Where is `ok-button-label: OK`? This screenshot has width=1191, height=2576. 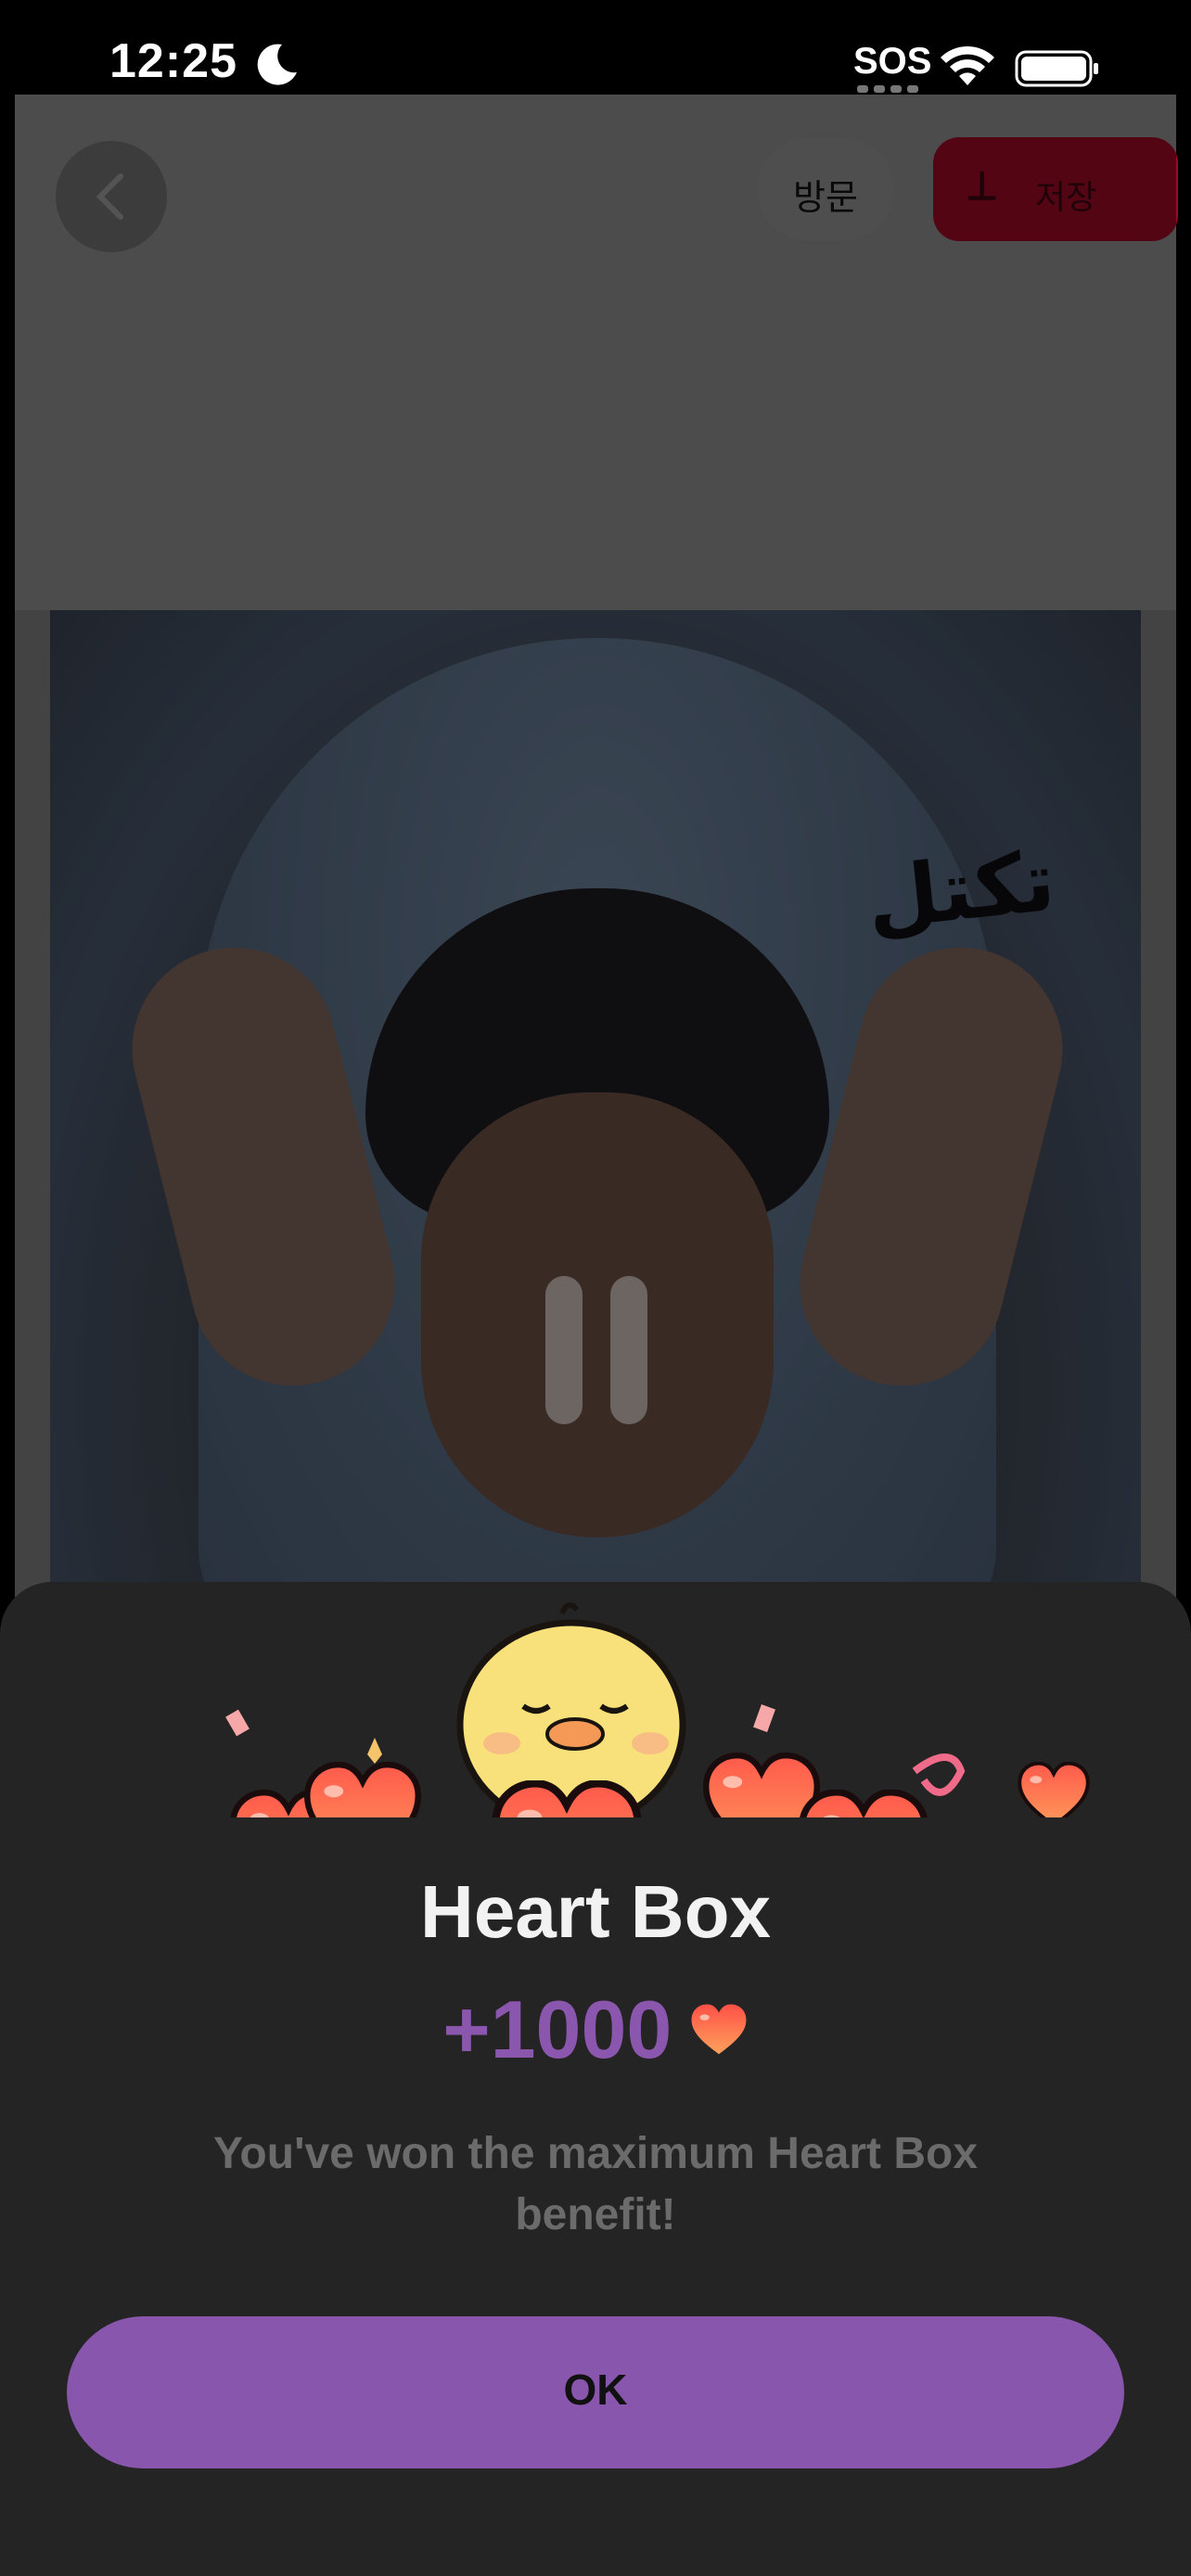 ok-button-label: OK is located at coordinates (595, 2390).